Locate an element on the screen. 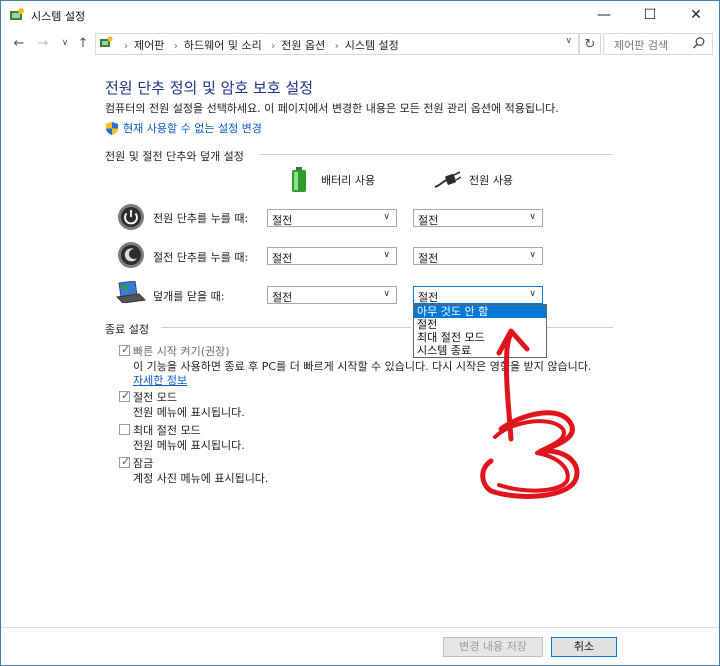 The width and height of the screenshot is (720, 666). forward-button: → is located at coordinates (43, 43).